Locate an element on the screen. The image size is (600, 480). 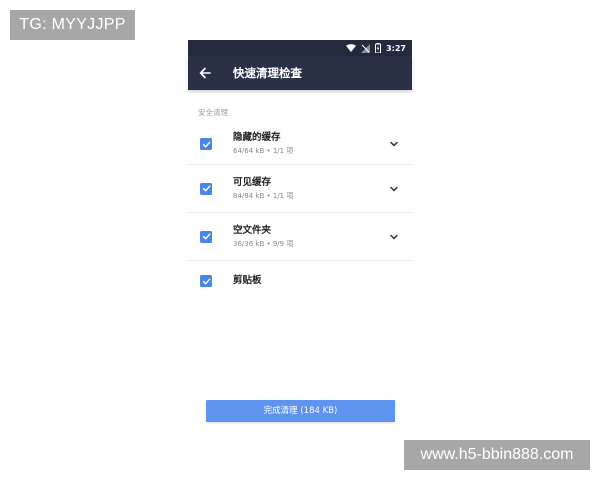
item-text: 剪贴板 is located at coordinates (247, 281).